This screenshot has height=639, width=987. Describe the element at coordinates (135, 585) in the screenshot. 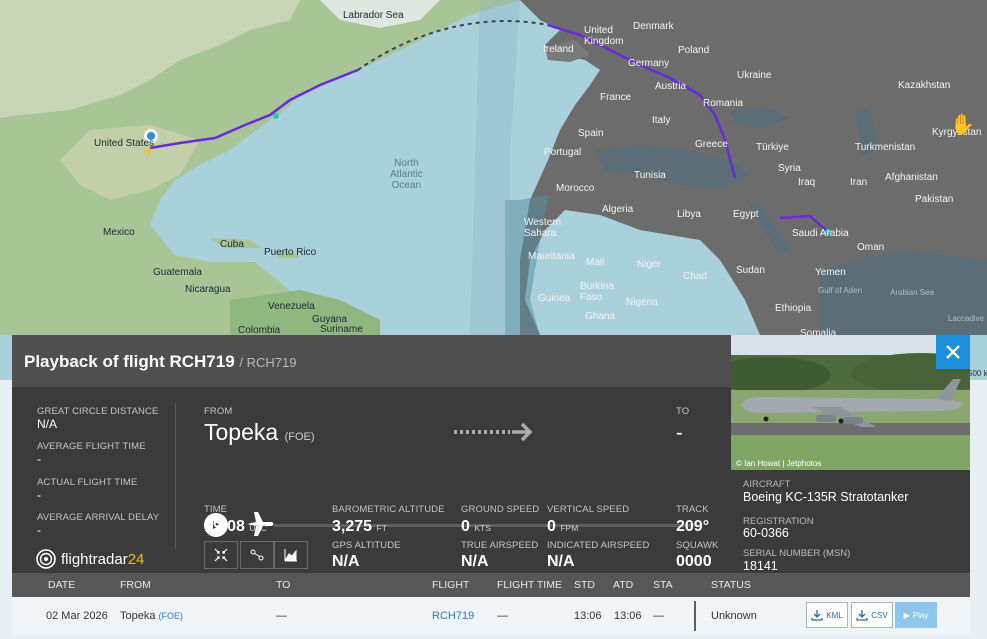

I see `col-from: From` at that location.